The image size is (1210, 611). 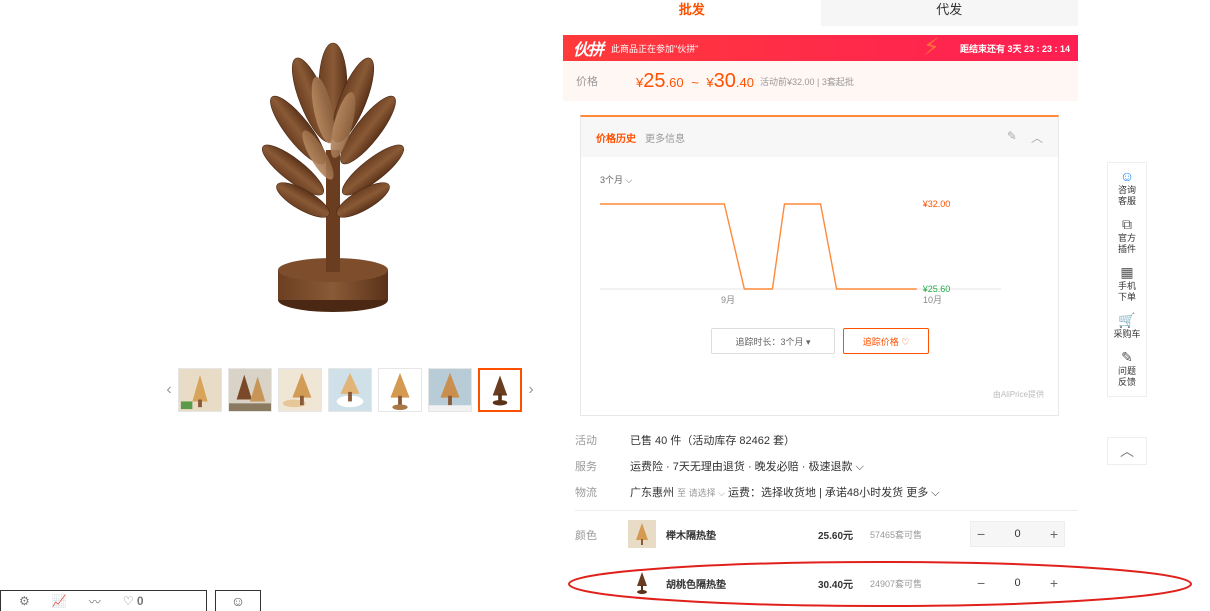 What do you see at coordinates (642, 534) in the screenshot?
I see `sku-thumbnail` at bounding box center [642, 534].